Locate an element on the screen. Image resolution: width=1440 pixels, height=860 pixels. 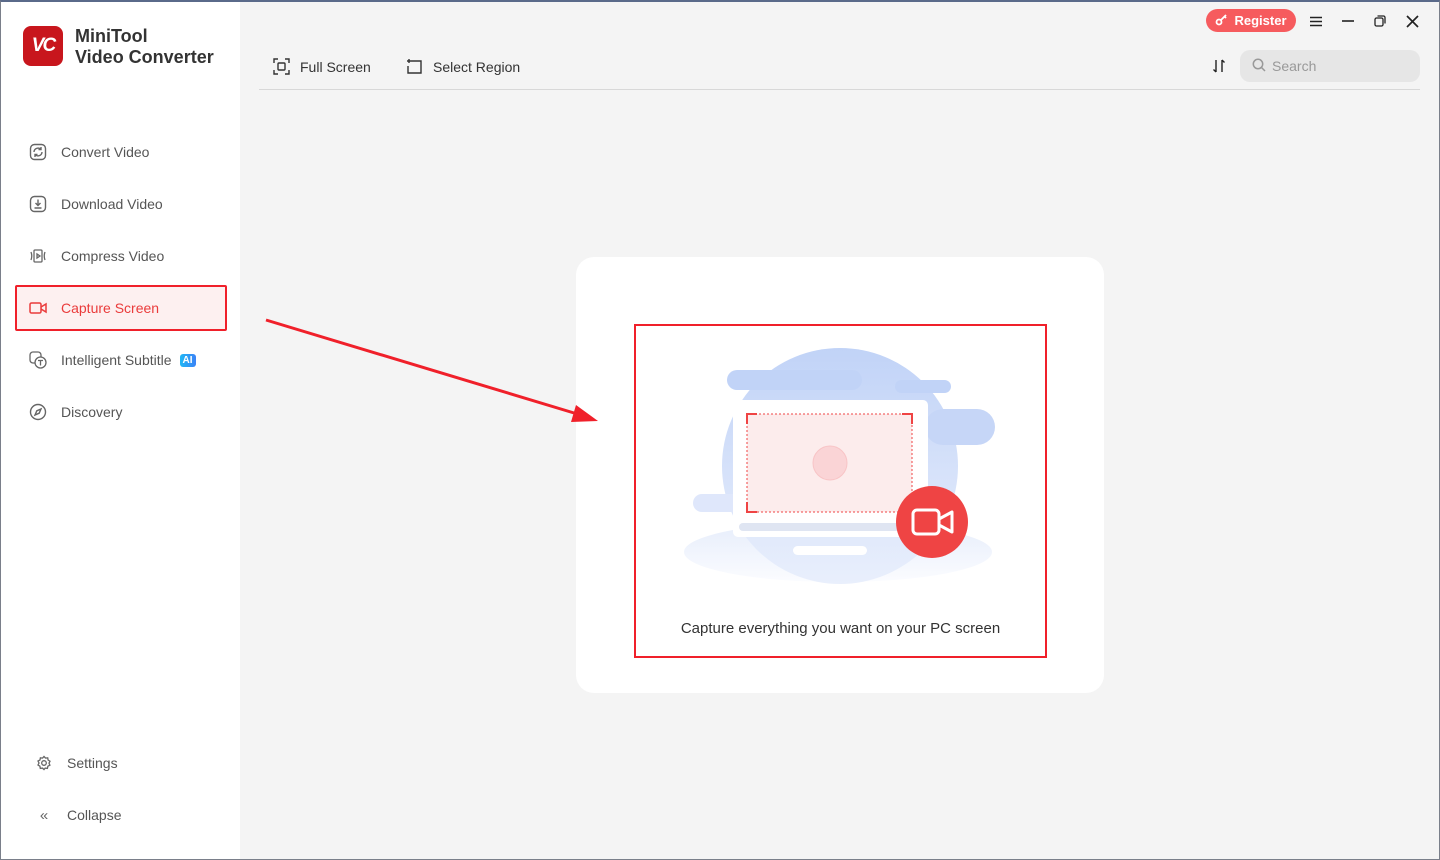
select-region-button: Select Region is located at coordinates (463, 66).